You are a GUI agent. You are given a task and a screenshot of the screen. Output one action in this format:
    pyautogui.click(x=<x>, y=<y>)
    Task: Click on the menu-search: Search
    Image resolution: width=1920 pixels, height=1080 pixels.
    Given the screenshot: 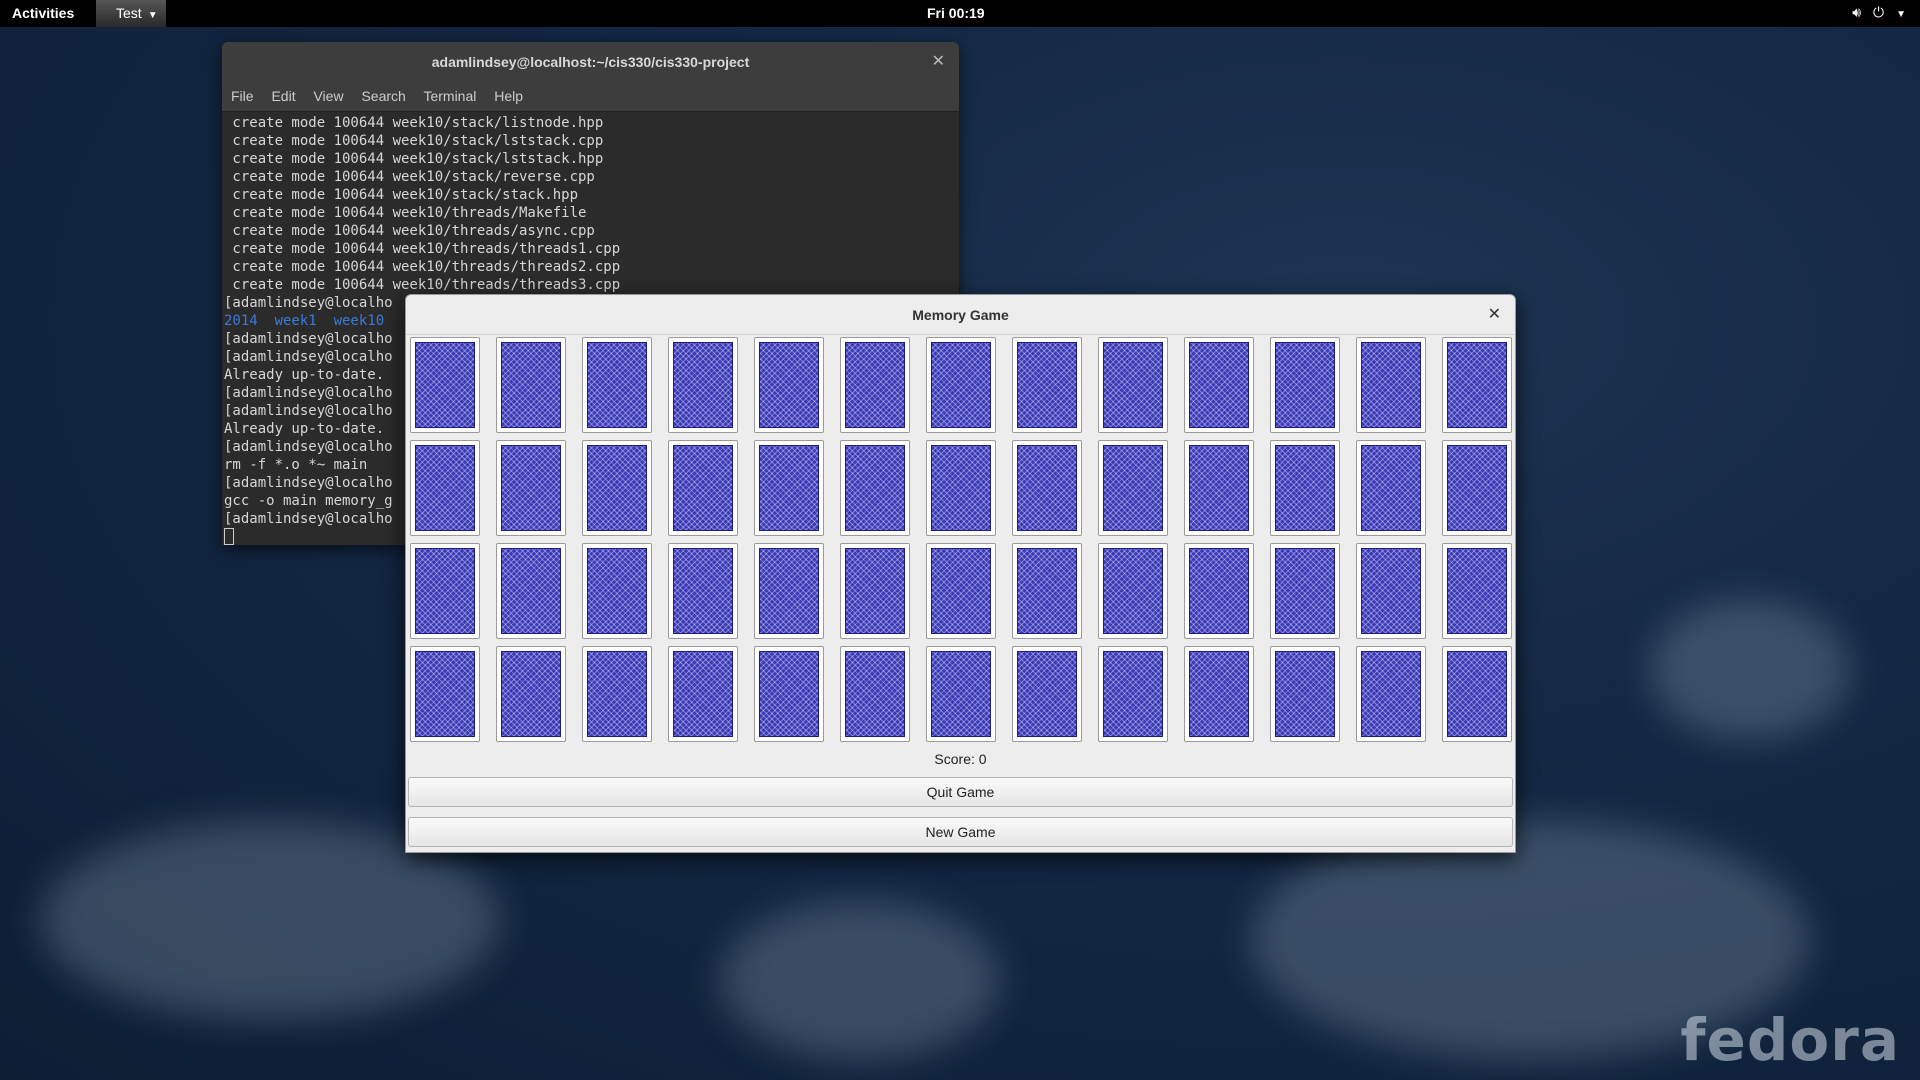 What is the action you would take?
    pyautogui.click(x=383, y=96)
    